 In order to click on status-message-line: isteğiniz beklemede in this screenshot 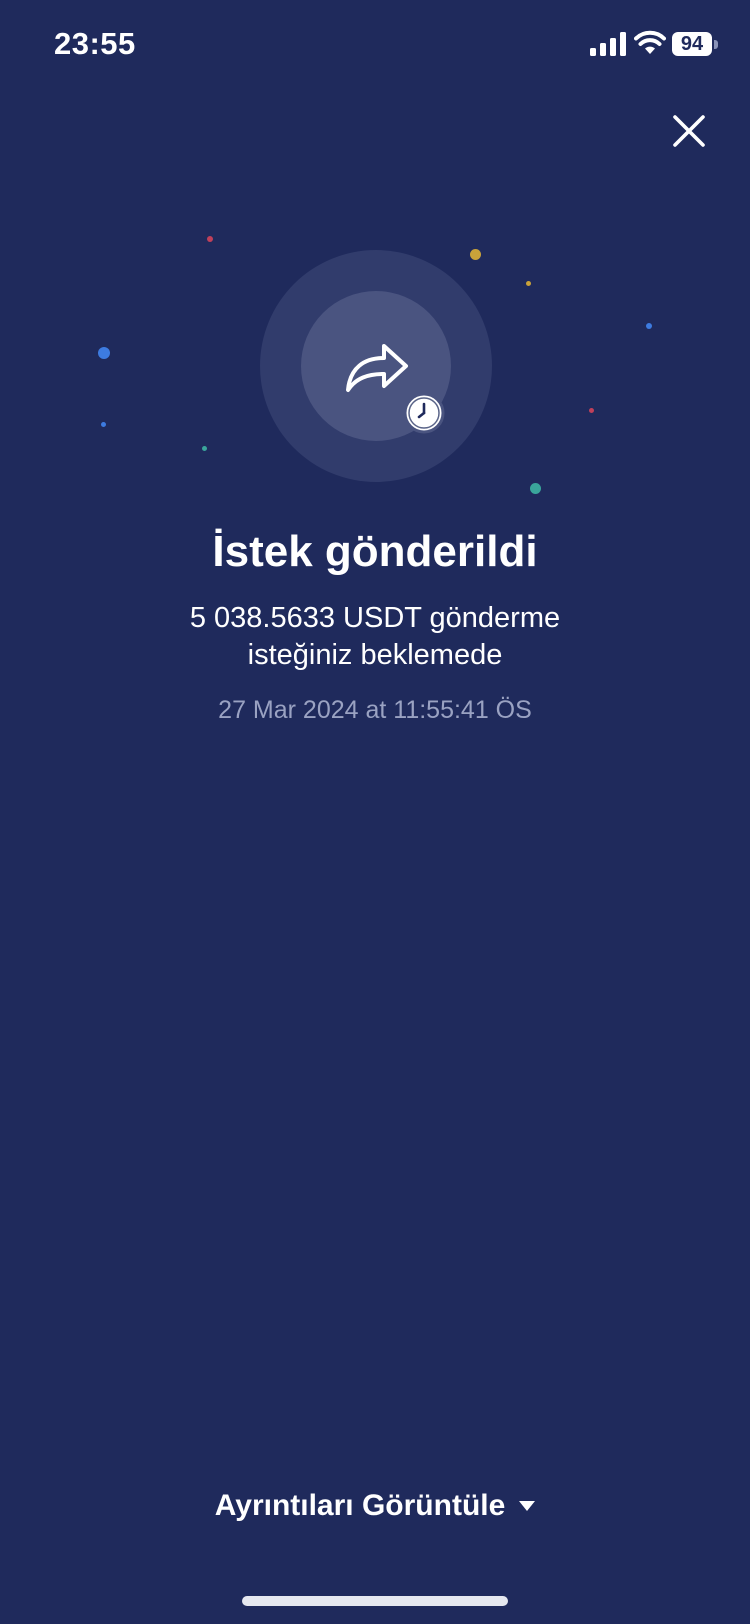, I will do `click(375, 655)`.